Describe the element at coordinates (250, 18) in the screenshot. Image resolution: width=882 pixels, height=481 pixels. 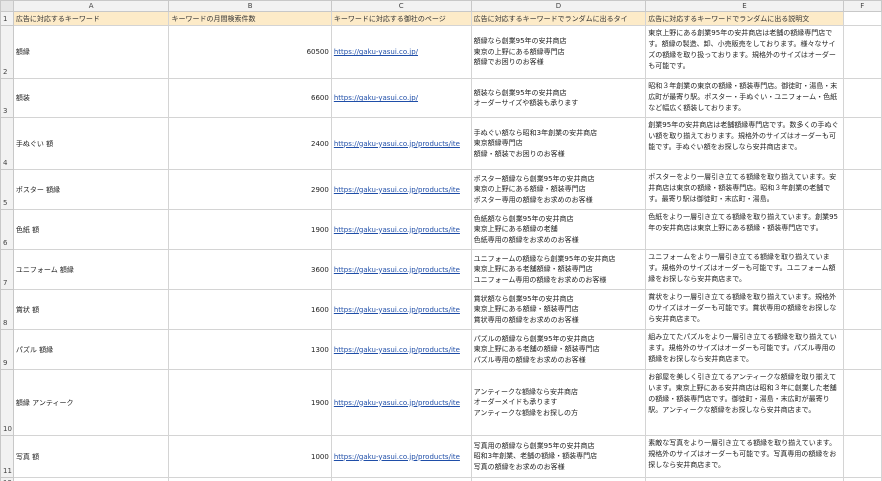
I see `header-cell-volume: キーワードの月間検索件数` at that location.